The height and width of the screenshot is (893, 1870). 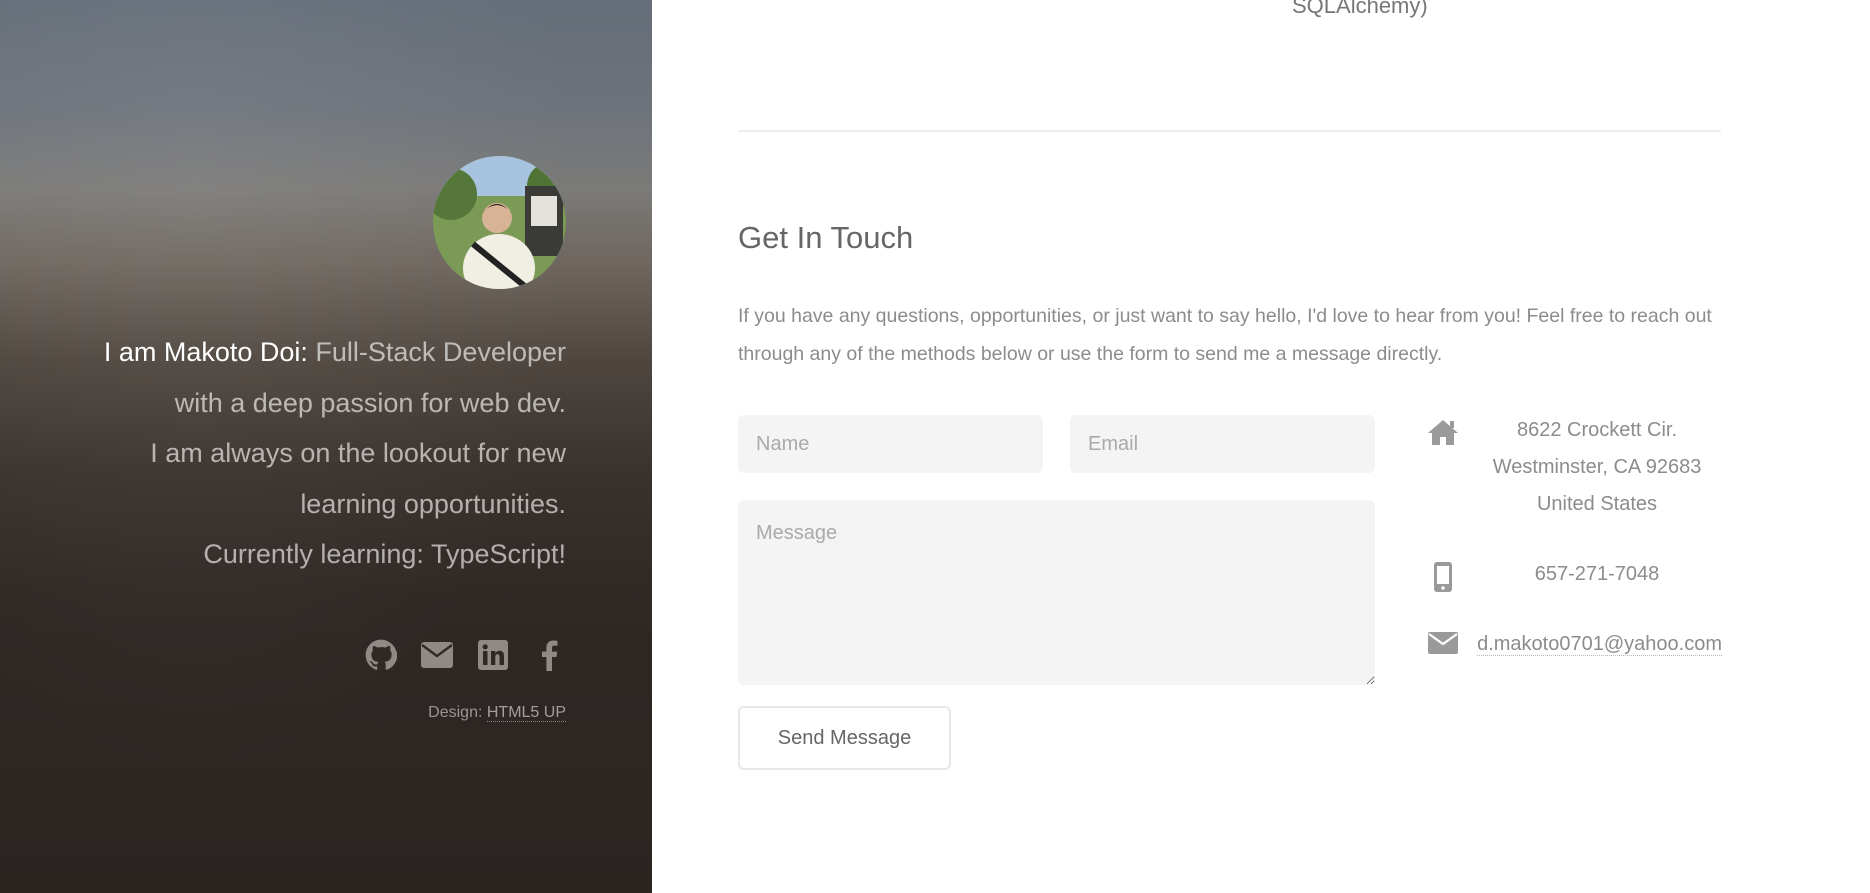 I want to click on credit-link: HTML5 UP, so click(x=526, y=713).